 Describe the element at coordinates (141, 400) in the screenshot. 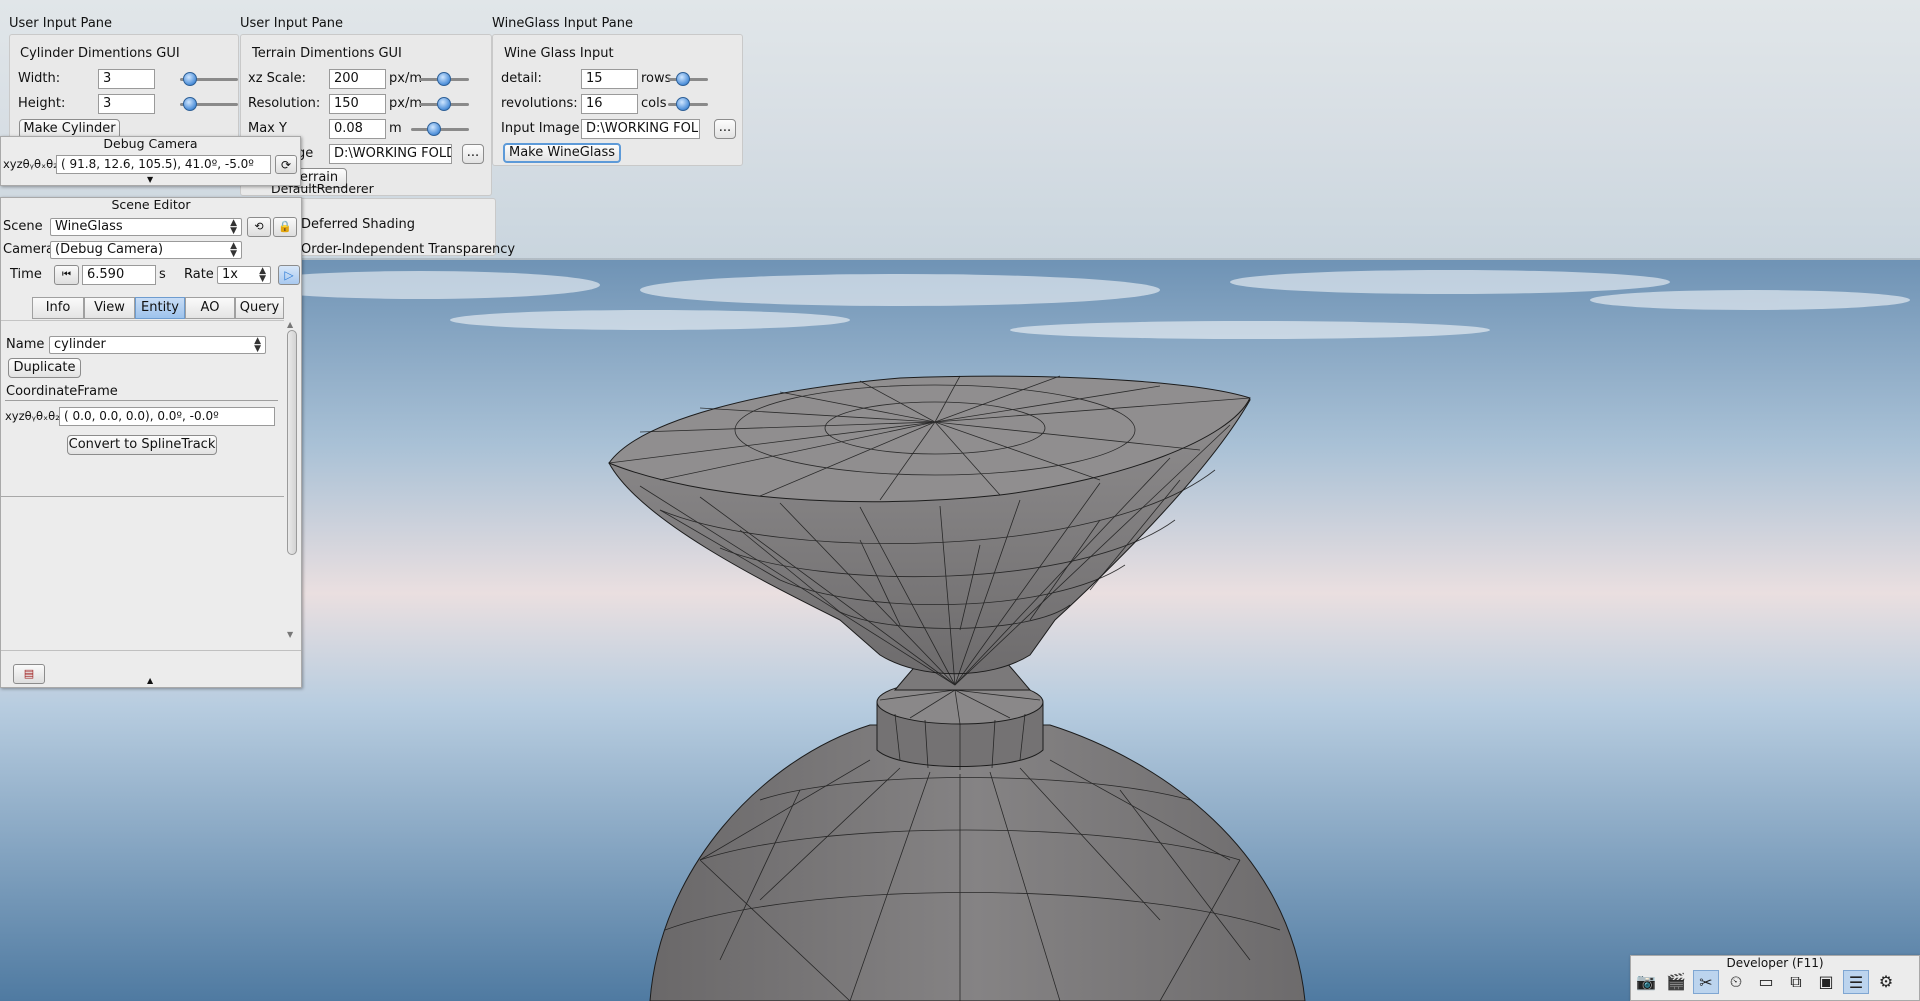

I see `coordinate-frame-divider` at that location.